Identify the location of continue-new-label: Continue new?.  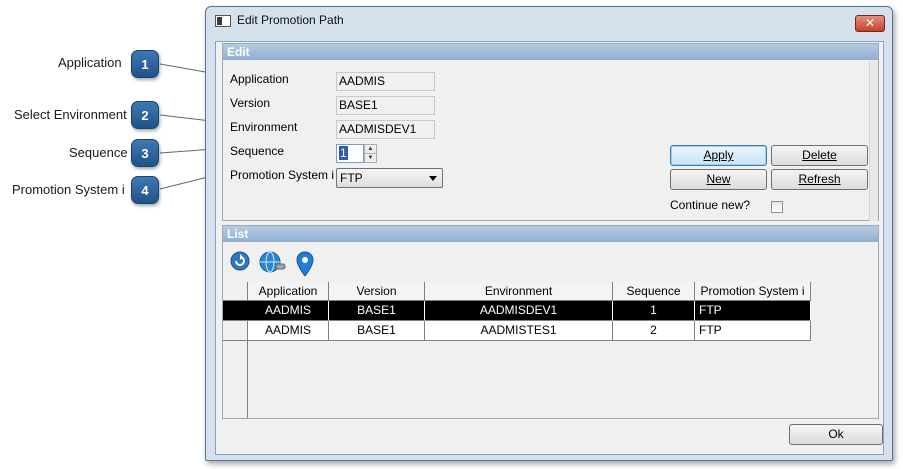
(710, 205).